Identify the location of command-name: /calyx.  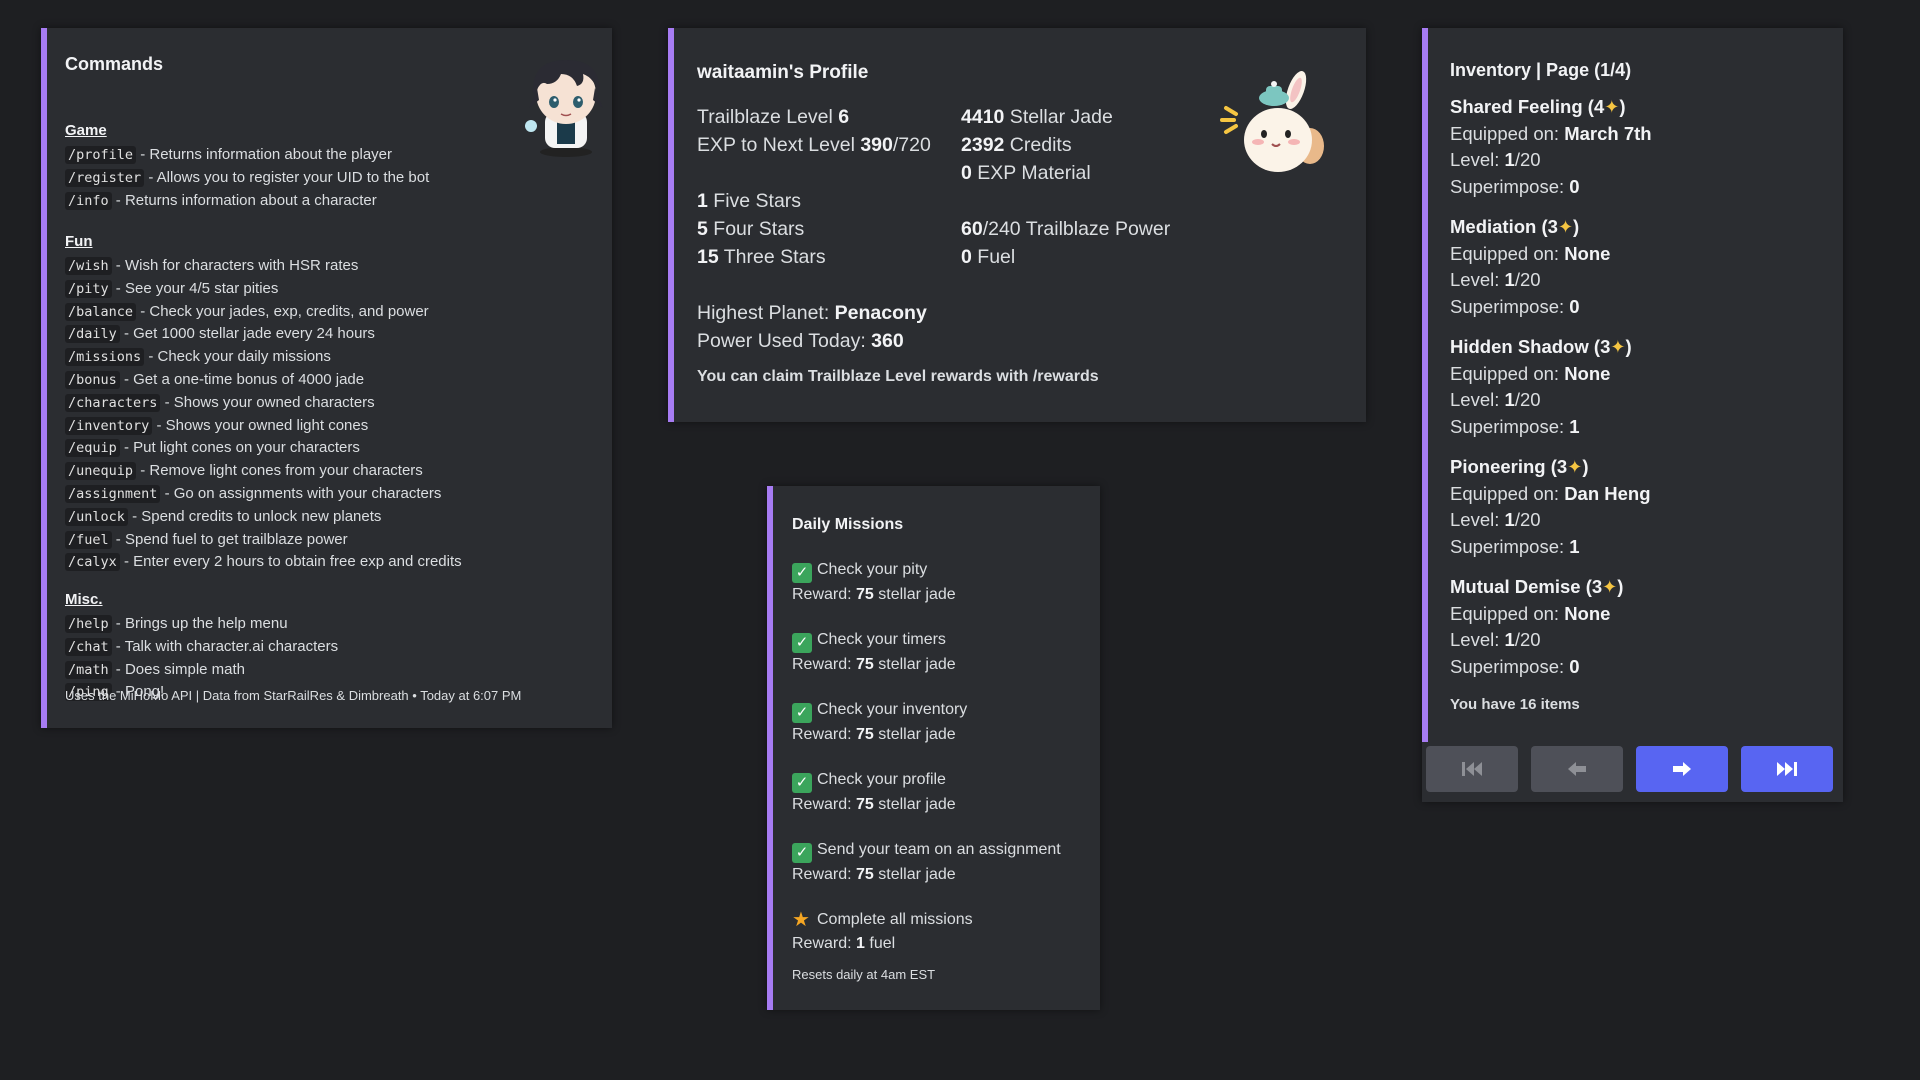
(92, 562).